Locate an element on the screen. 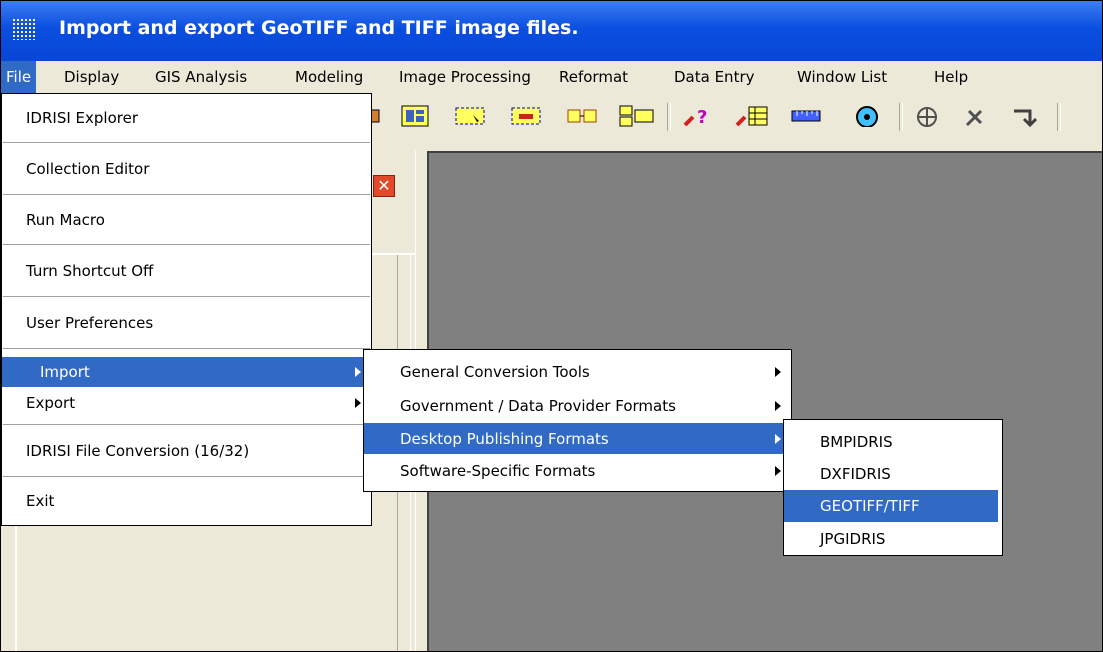 The height and width of the screenshot is (652, 1103). composer-icon is located at coordinates (416, 116).